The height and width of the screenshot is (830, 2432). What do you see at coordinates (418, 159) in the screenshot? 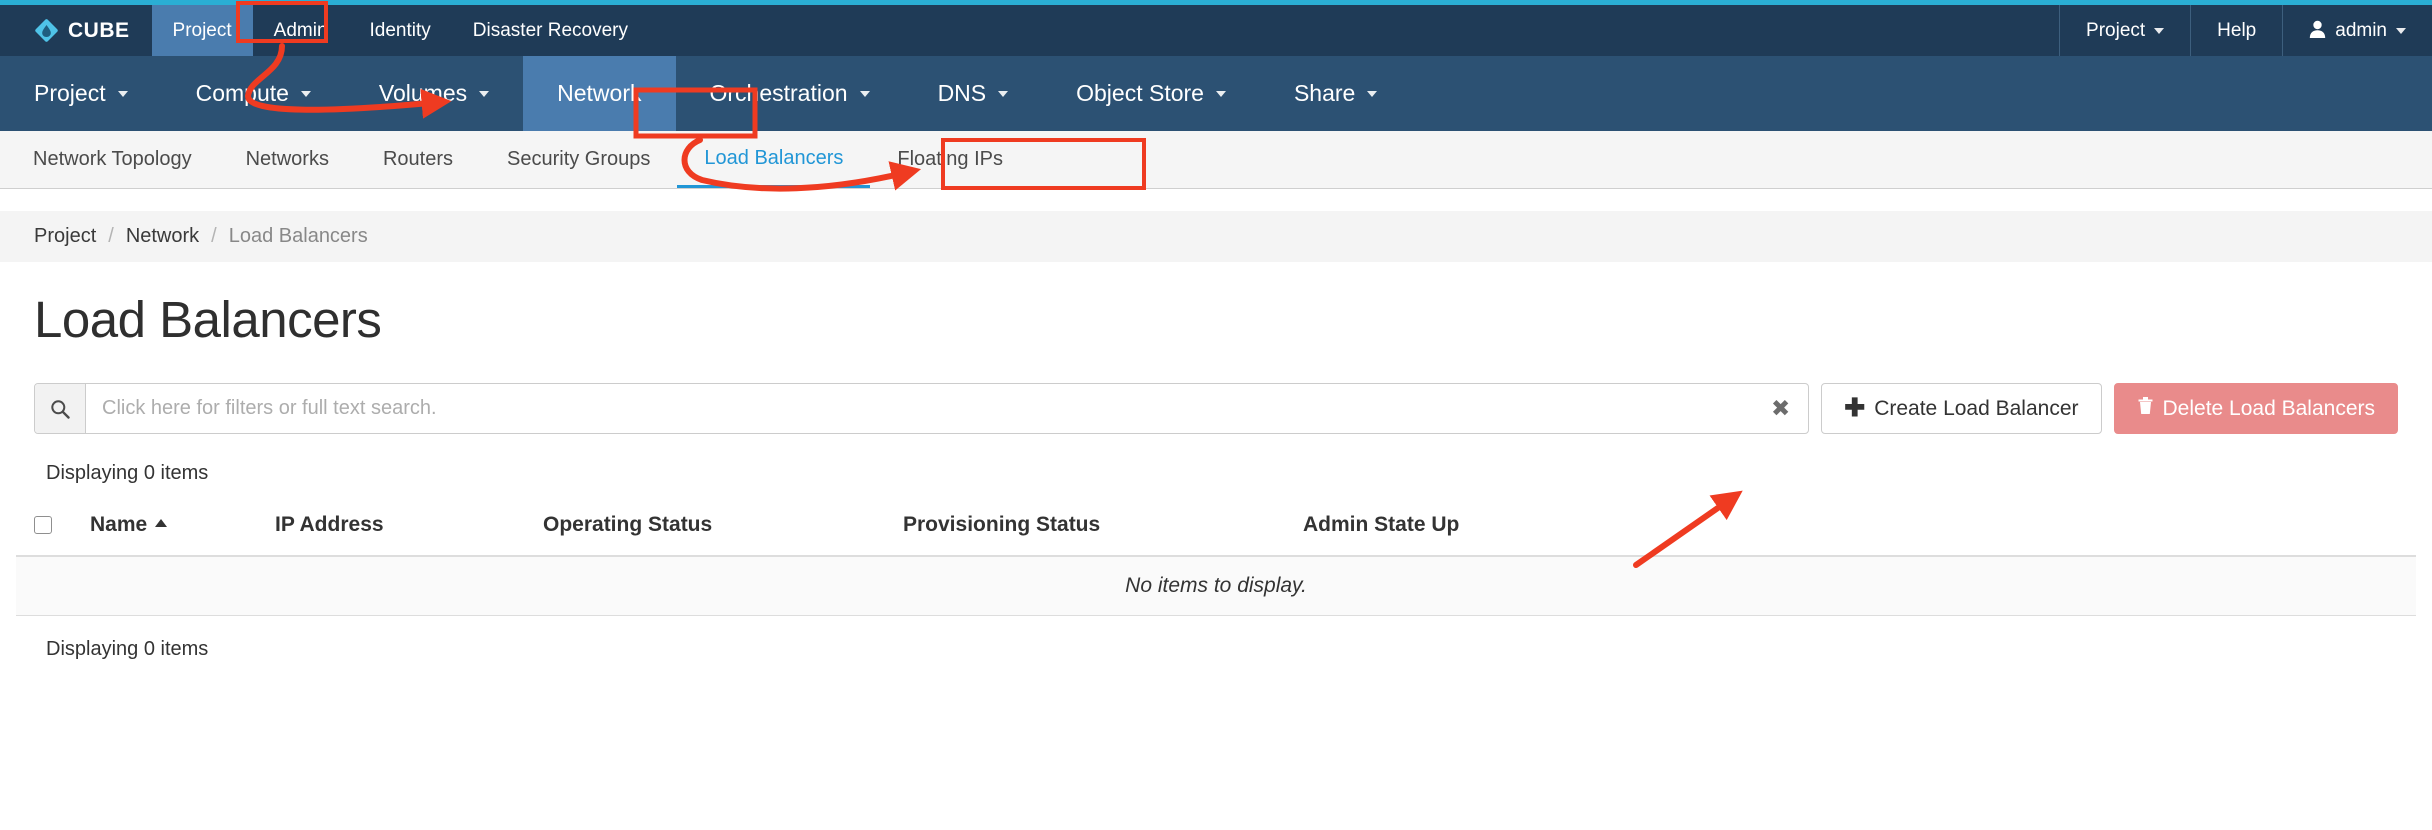
I see `subnav-item-routers: Routers` at bounding box center [418, 159].